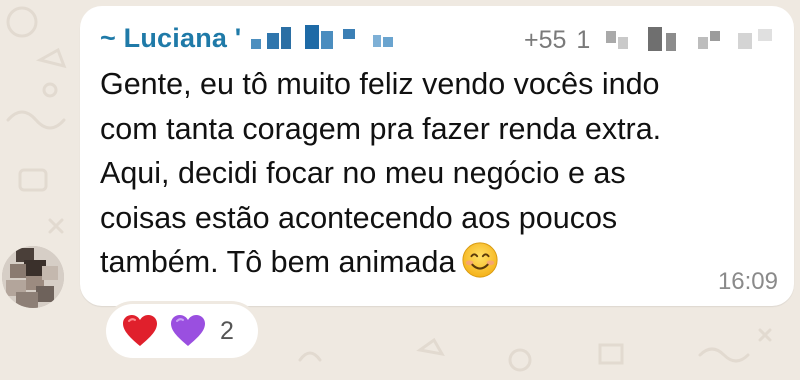 Image resolution: width=800 pixels, height=380 pixels. What do you see at coordinates (33, 277) in the screenshot?
I see `sender-avatar` at bounding box center [33, 277].